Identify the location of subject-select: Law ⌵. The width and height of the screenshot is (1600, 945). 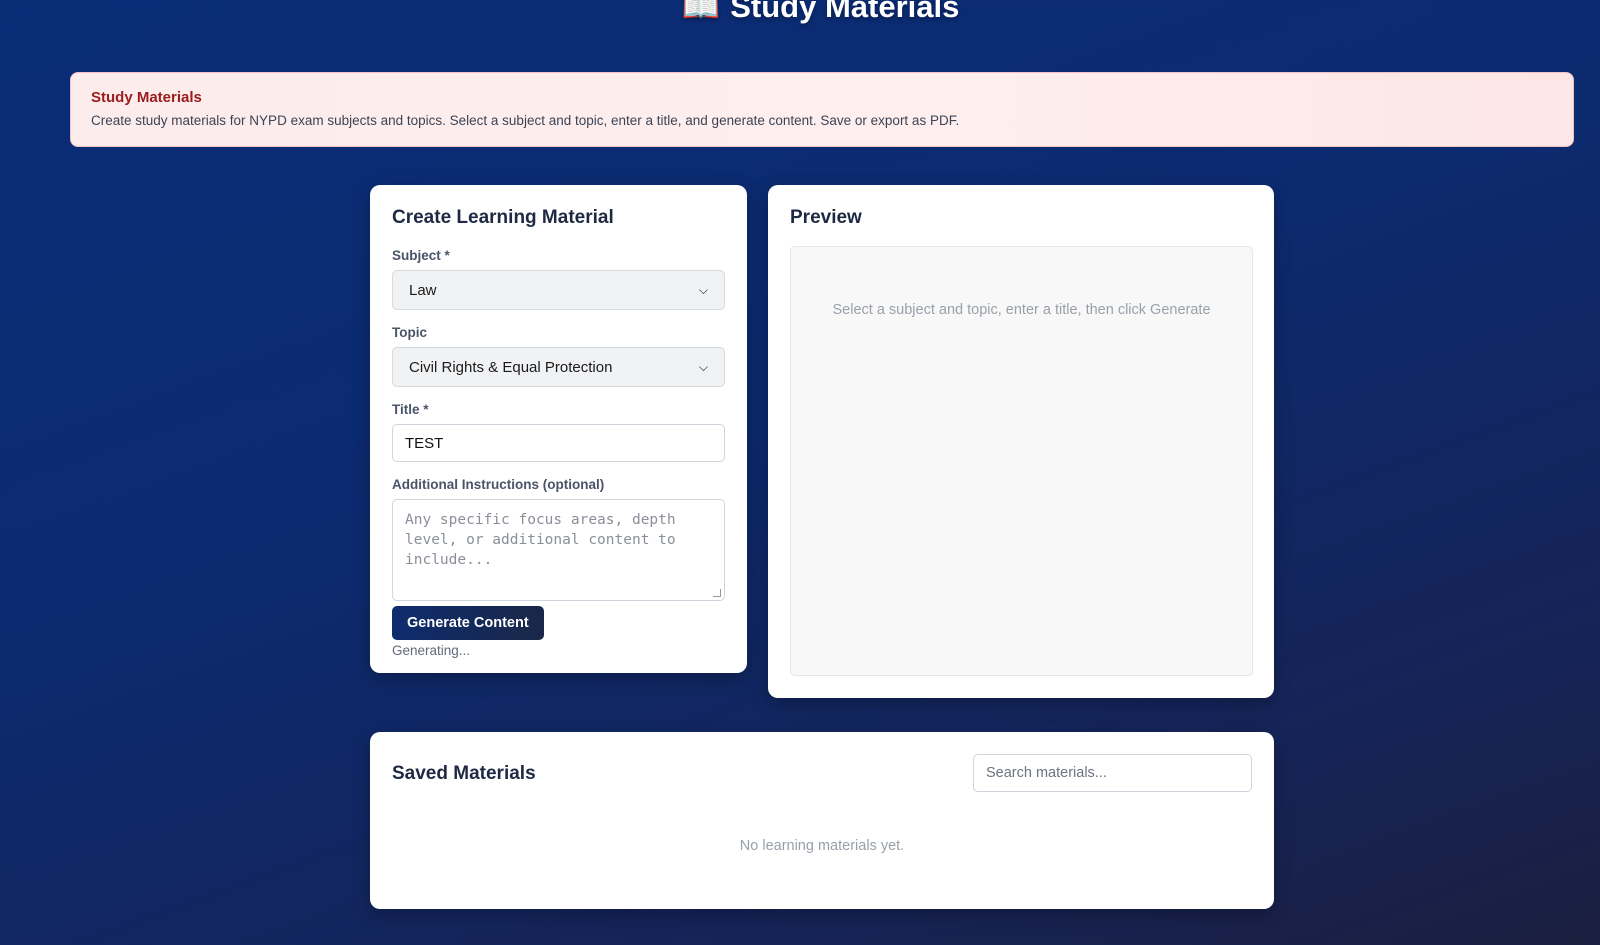
(558, 290).